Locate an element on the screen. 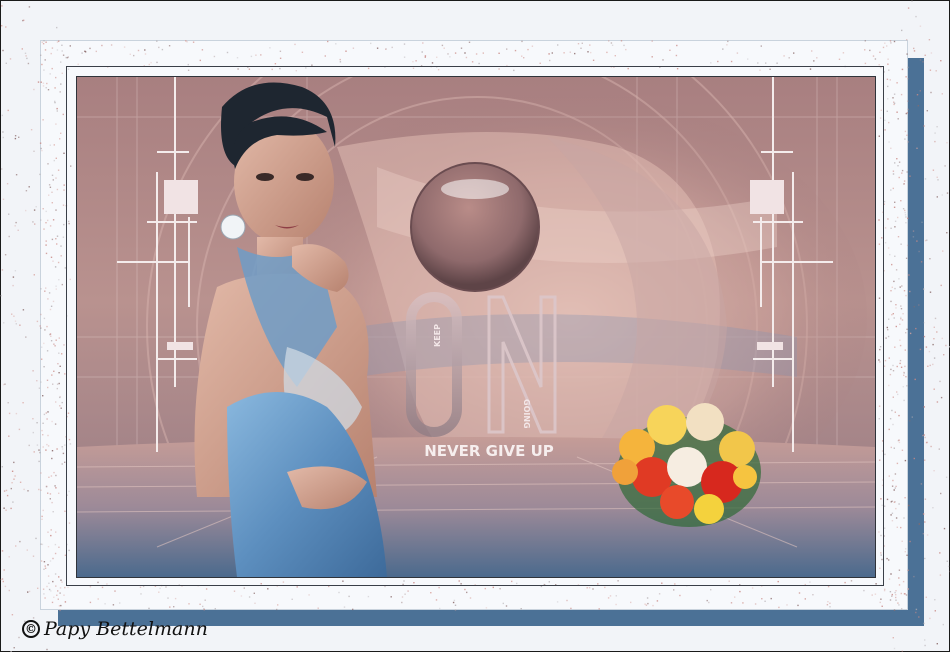 This screenshot has width=950, height=652. artist-signature: © Papy Bettelmann is located at coordinates (115, 629).